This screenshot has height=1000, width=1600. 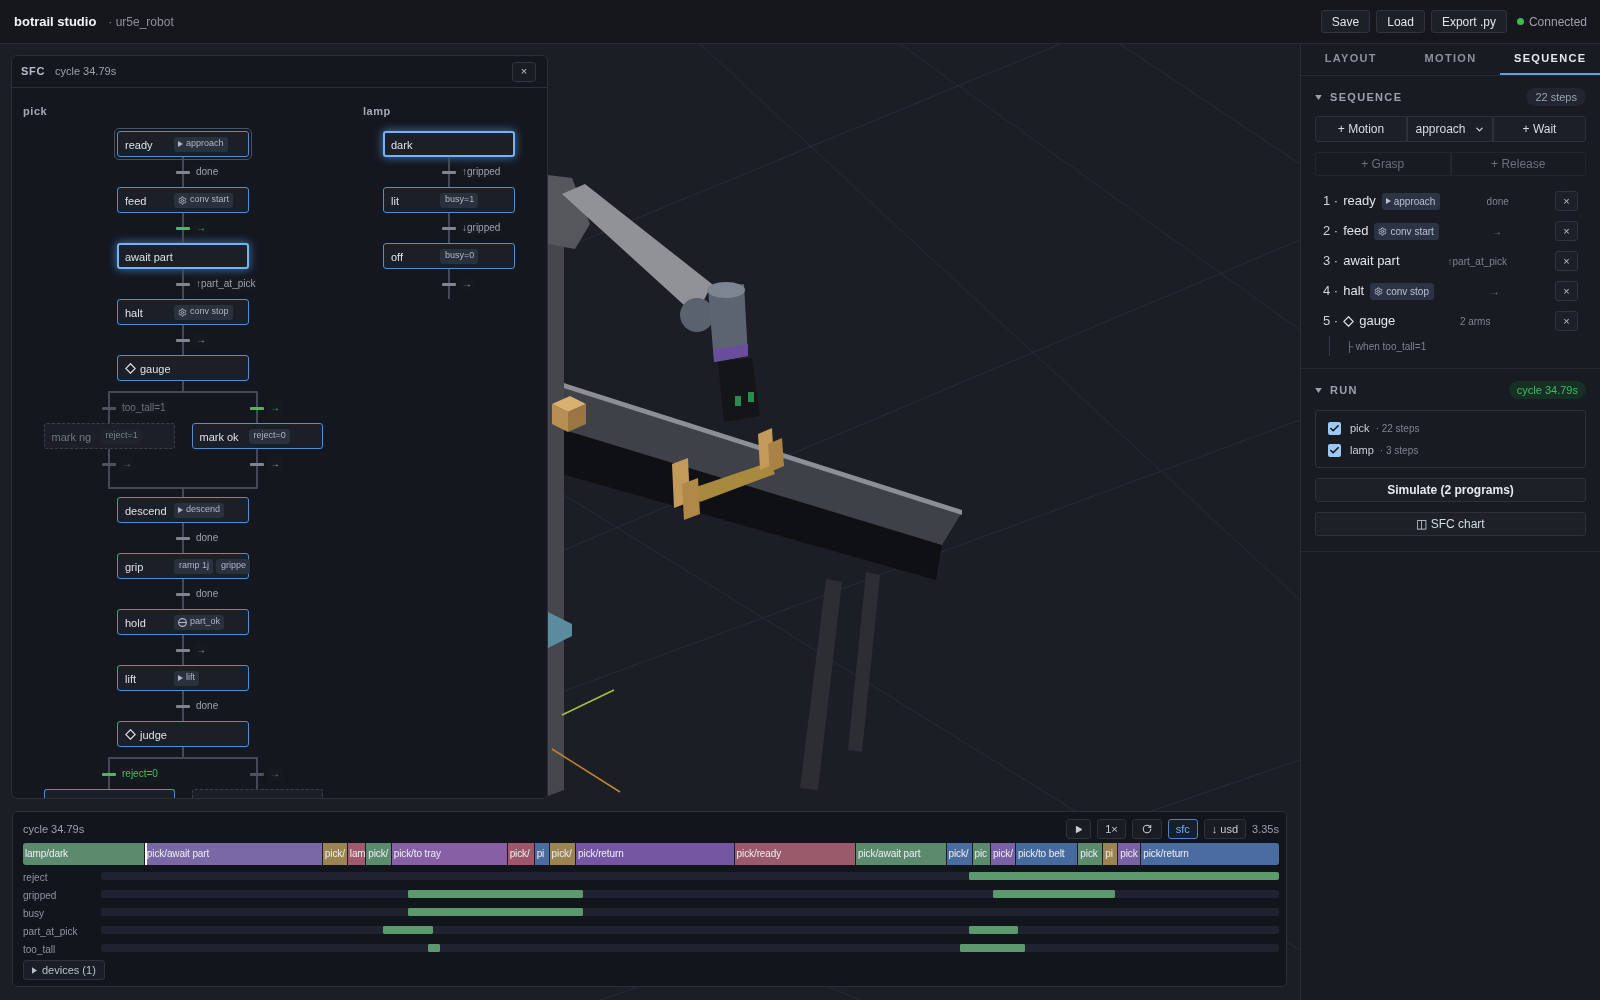 I want to click on loop-button, so click(x=1146, y=829).